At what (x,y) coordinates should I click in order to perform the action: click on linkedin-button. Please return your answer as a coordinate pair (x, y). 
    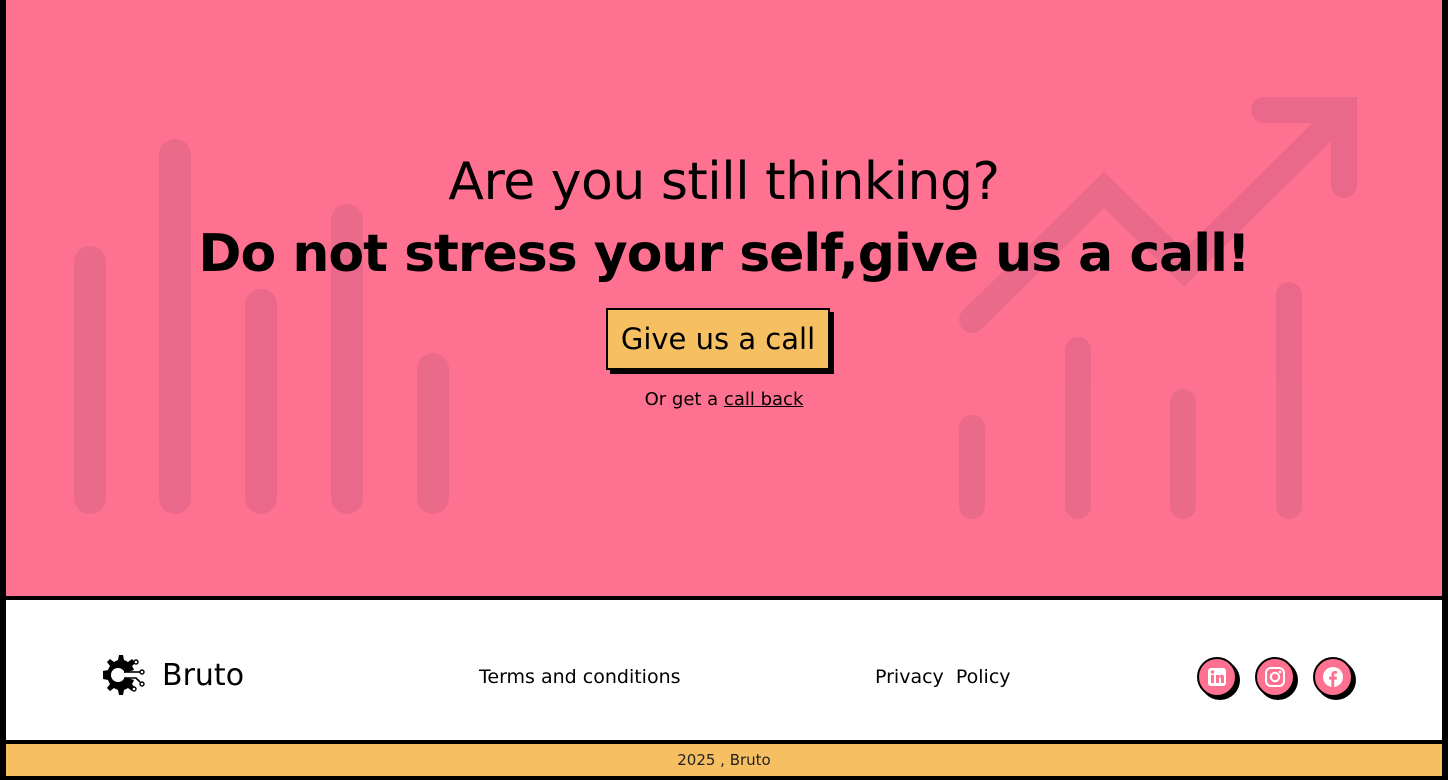
    Looking at the image, I should click on (1217, 677).